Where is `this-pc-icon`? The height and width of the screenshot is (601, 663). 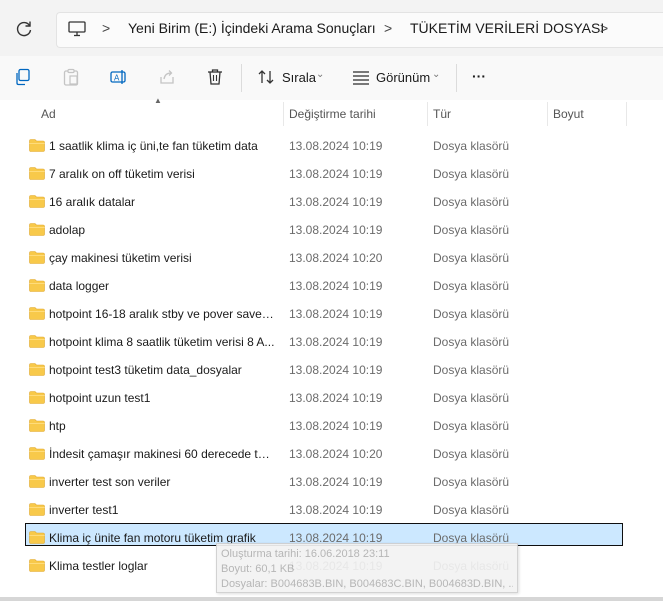 this-pc-icon is located at coordinates (77, 29).